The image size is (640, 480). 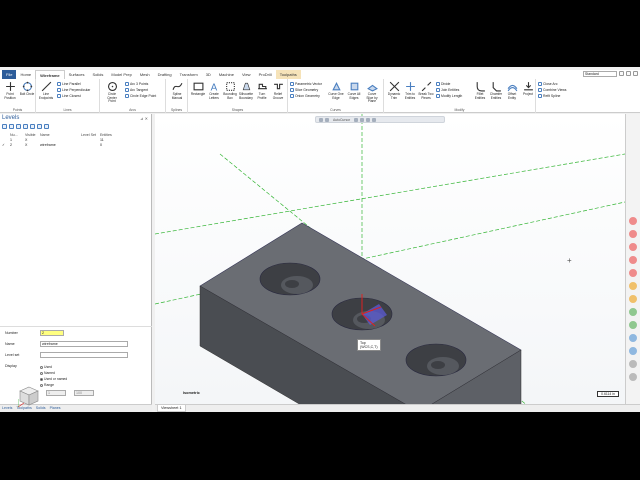 I want to click on tab-levels-manager: Levels, so click(x=7, y=408).